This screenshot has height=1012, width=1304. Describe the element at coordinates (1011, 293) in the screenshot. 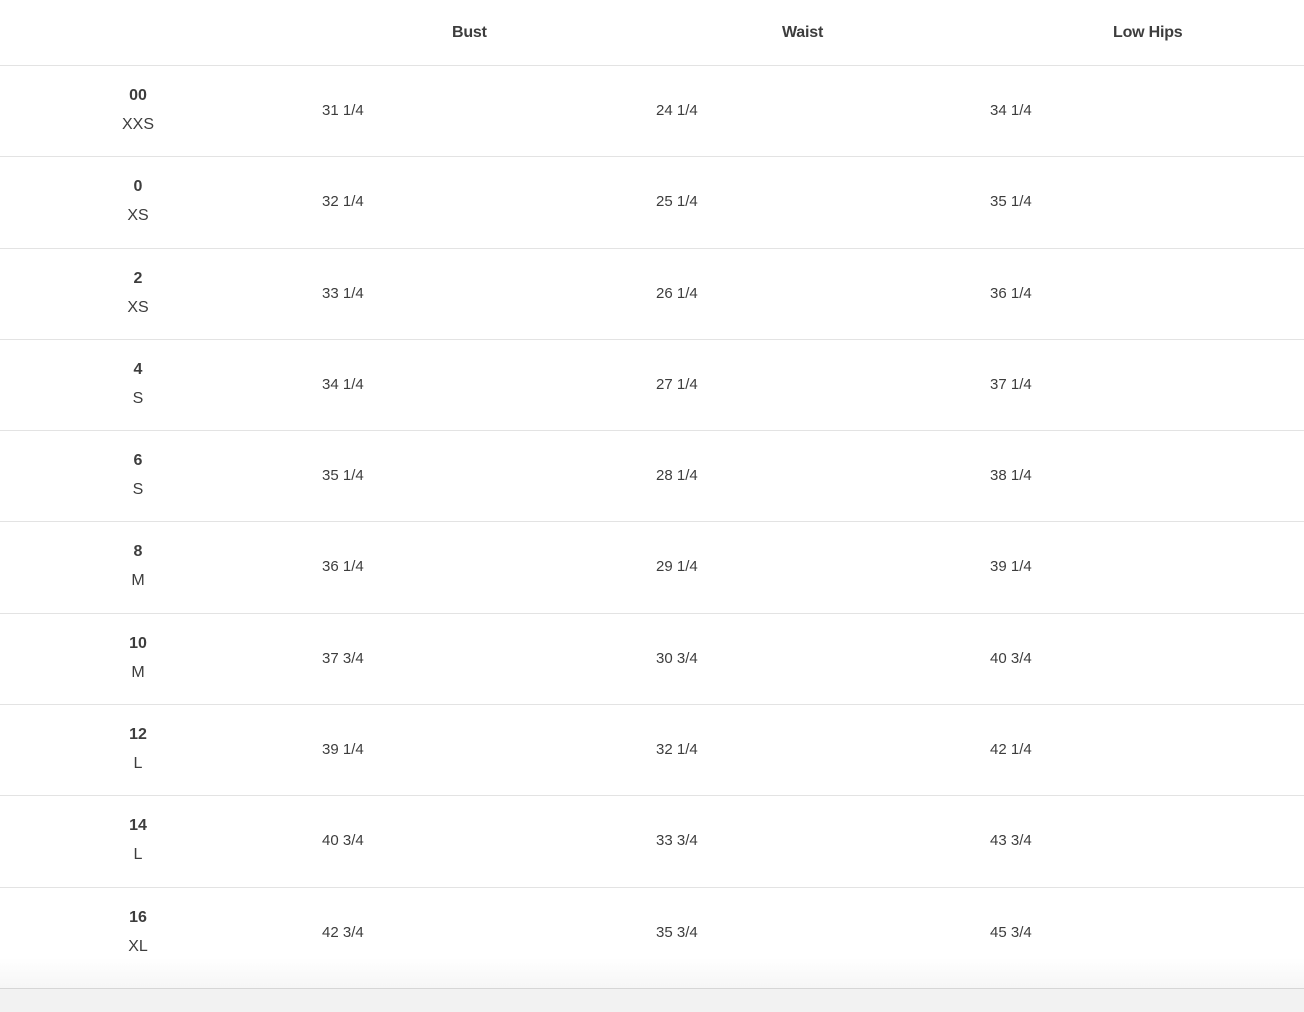

I see `low-hips-value: 36 1/4` at that location.